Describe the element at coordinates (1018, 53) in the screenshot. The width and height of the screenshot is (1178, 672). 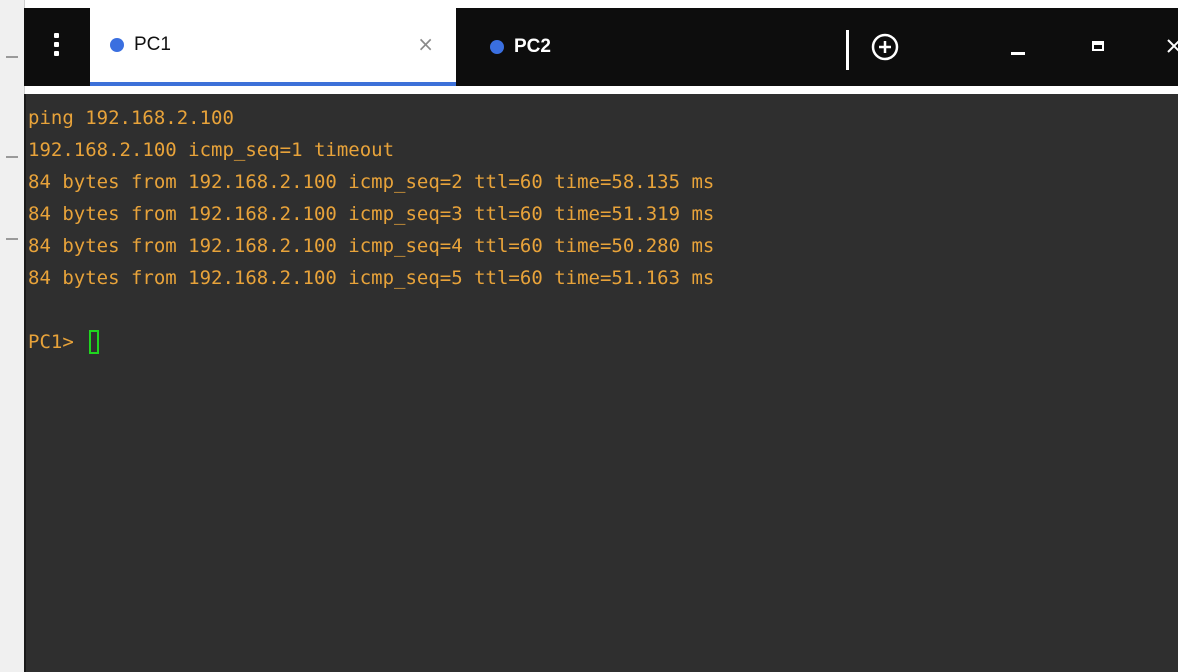
I see `minimize-icon` at that location.